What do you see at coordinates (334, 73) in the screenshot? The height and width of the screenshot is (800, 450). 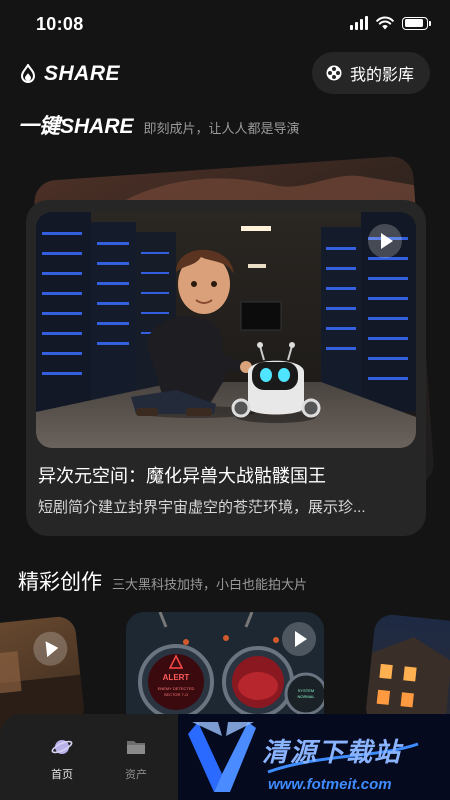 I see `film-reel-icon` at bounding box center [334, 73].